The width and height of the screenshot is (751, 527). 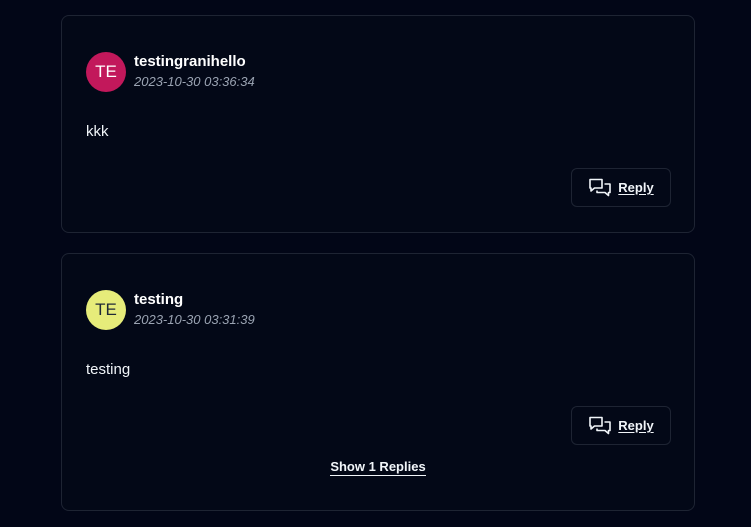 I want to click on comment-header: TE testing 2023-10-30 03:31:39, so click(x=170, y=310).